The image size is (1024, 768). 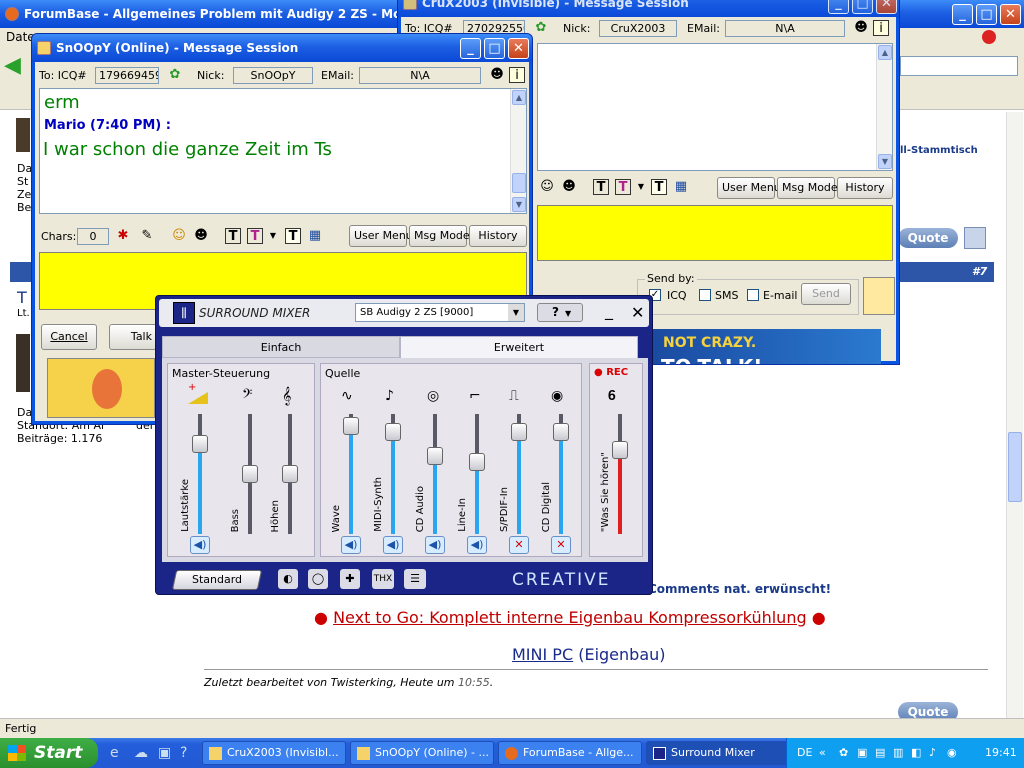 What do you see at coordinates (351, 474) in the screenshot?
I see `slider-wave` at bounding box center [351, 474].